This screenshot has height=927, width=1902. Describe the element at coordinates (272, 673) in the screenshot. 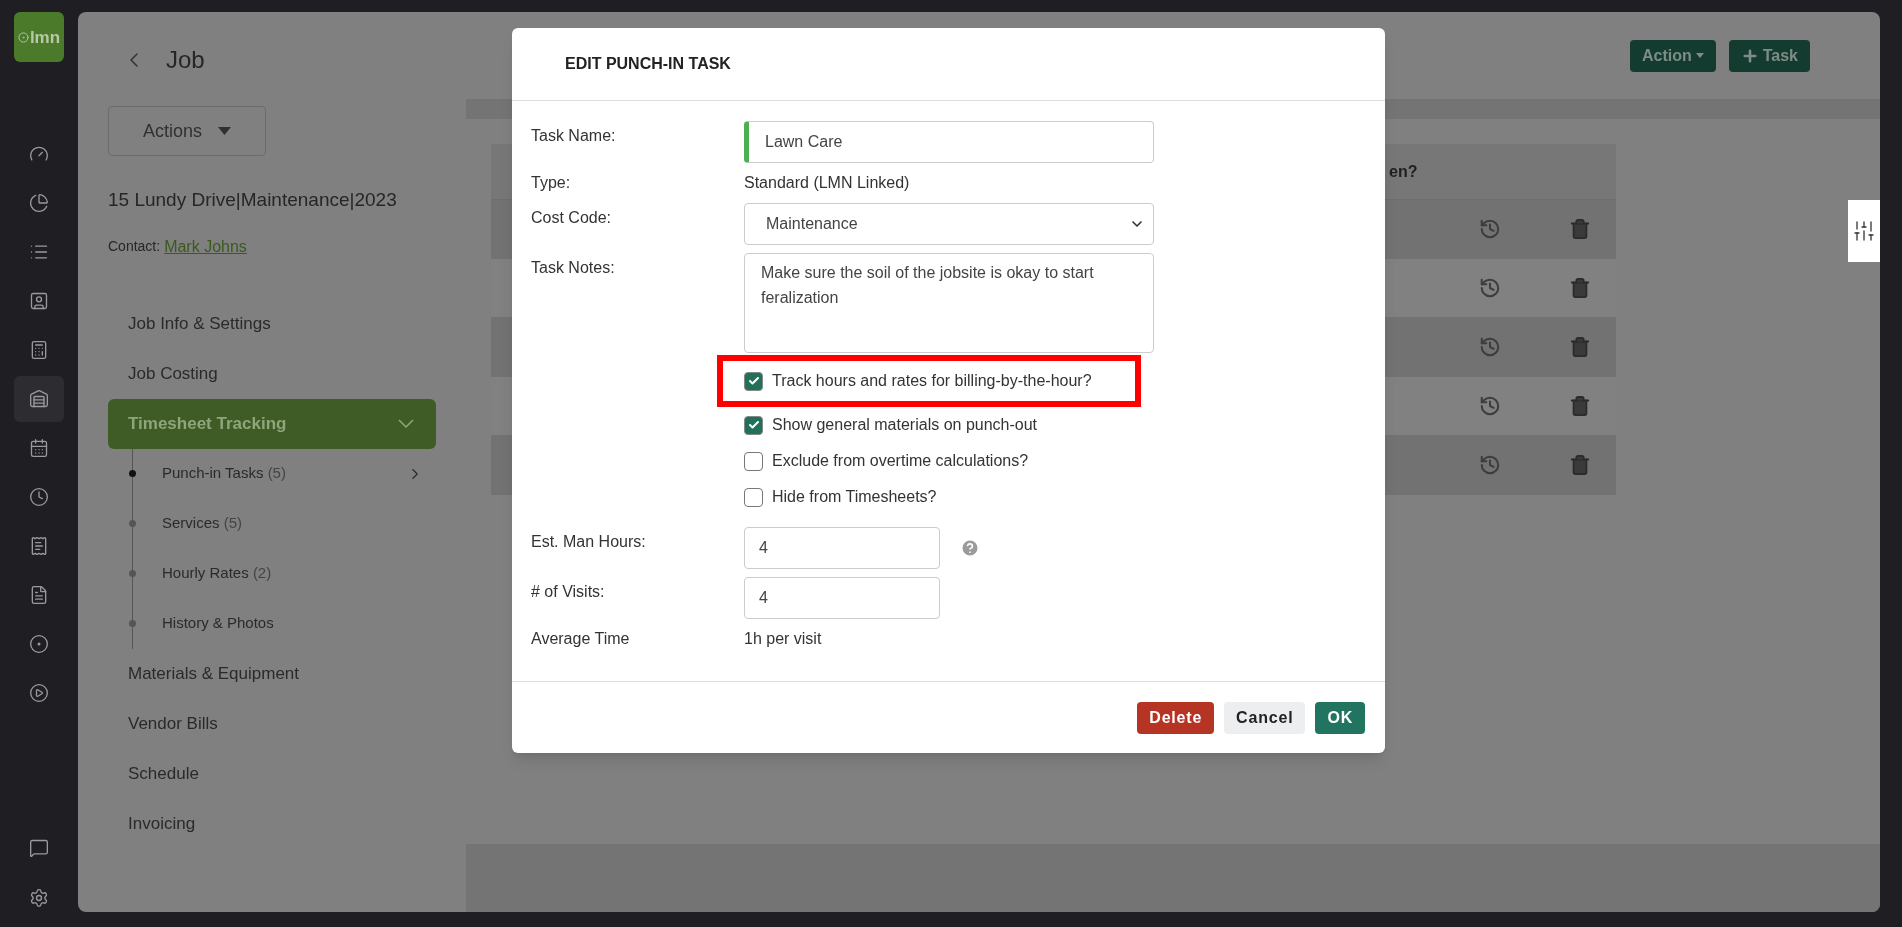

I see `nav-item: Materials & Equipment` at that location.